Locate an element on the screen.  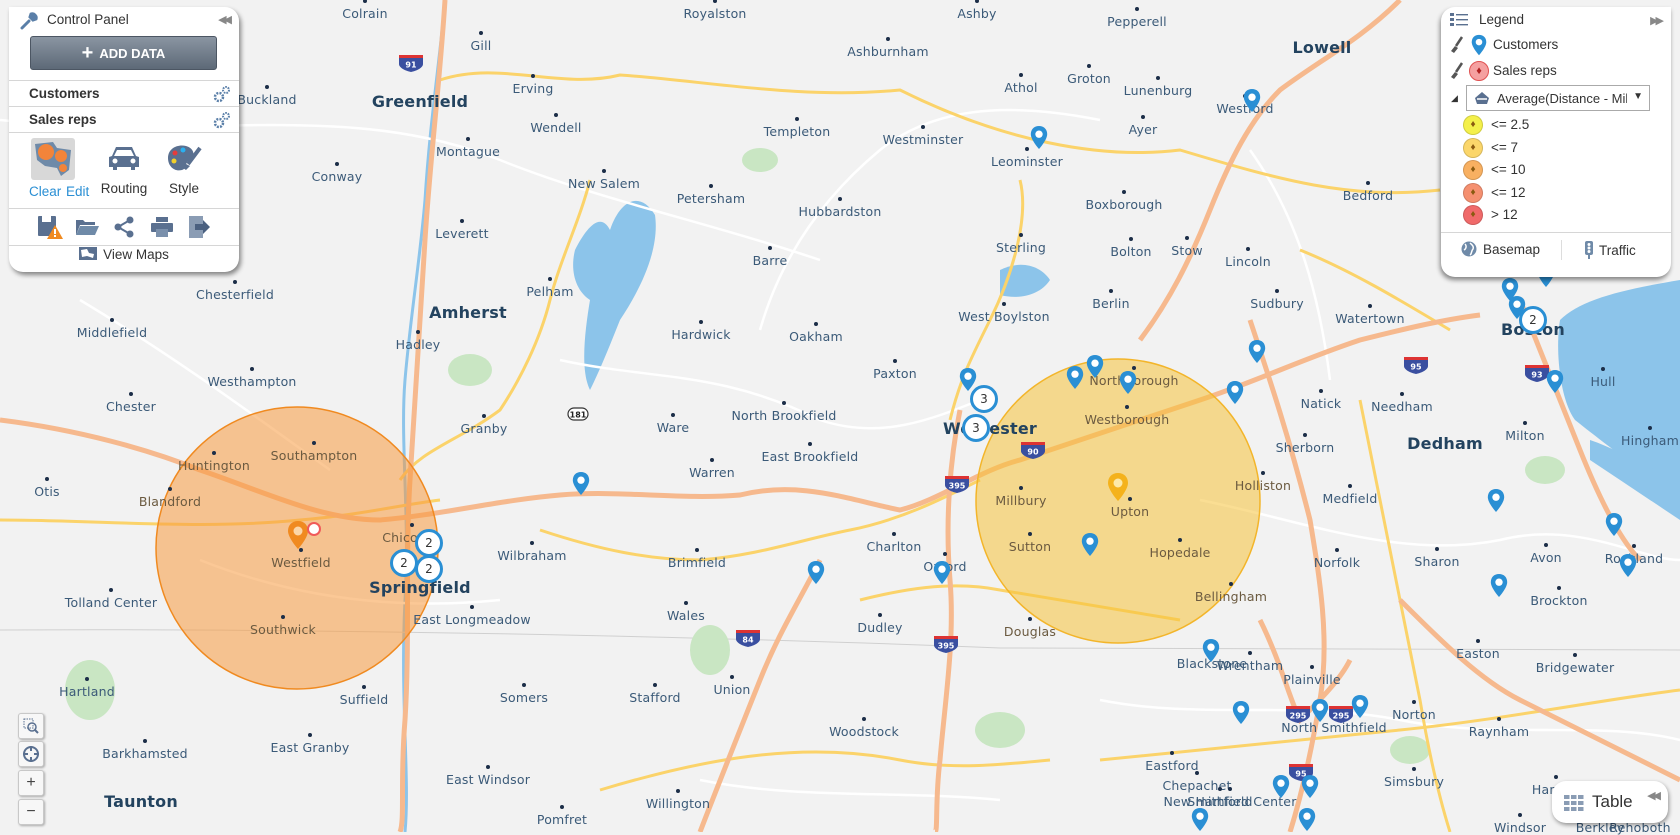
share-icon is located at coordinates (124, 227).